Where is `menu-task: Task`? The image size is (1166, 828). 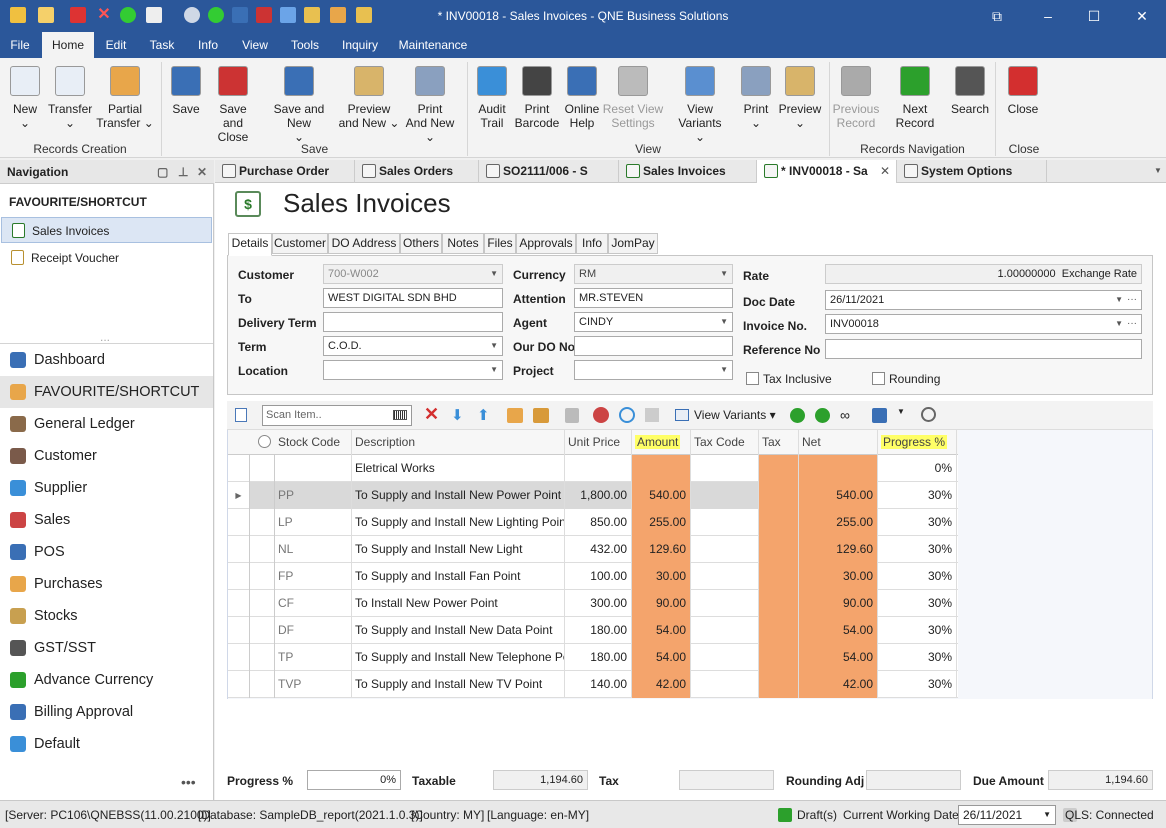
menu-task: Task is located at coordinates (162, 45).